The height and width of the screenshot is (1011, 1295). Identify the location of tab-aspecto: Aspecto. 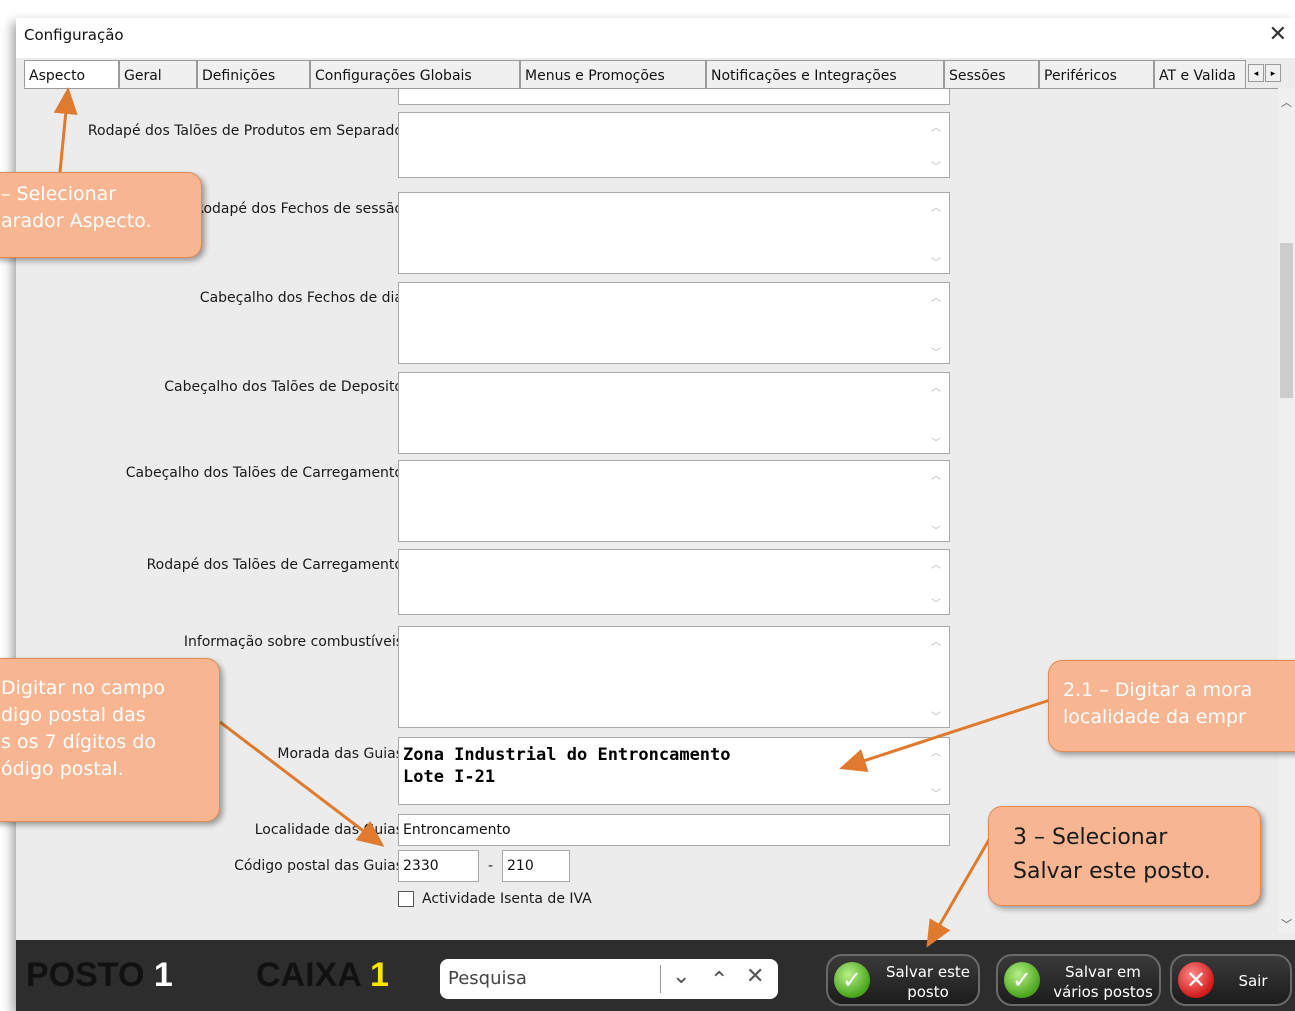
(71, 74).